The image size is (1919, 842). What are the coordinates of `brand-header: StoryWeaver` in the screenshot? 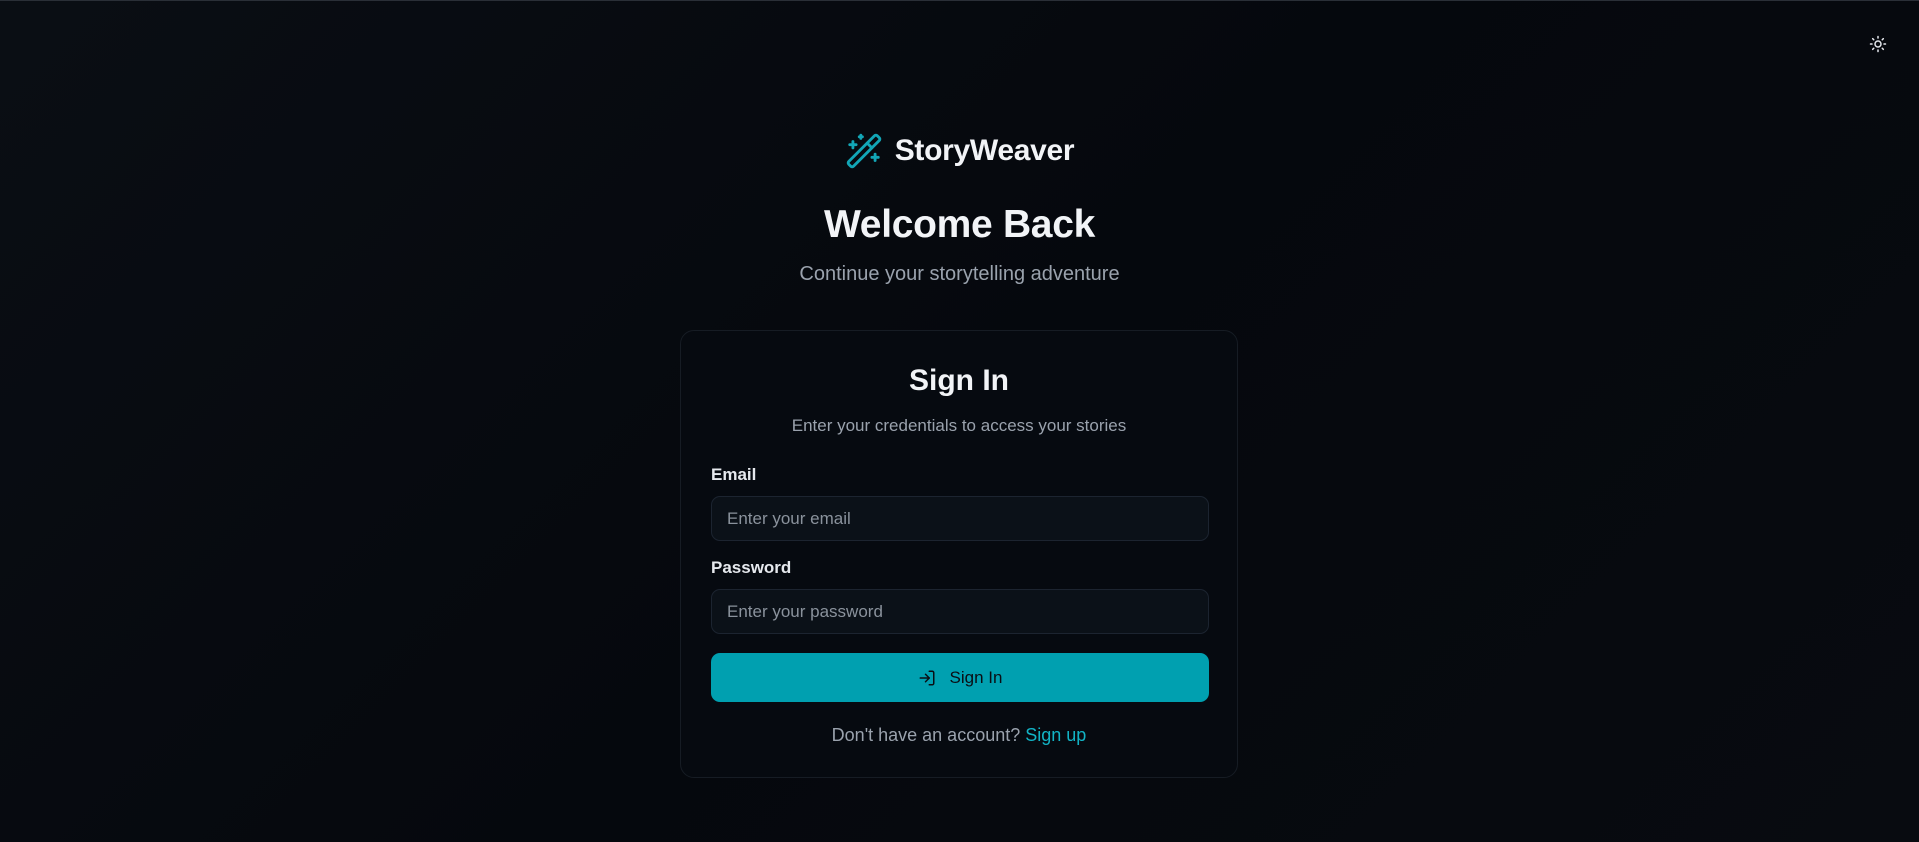 It's located at (959, 151).